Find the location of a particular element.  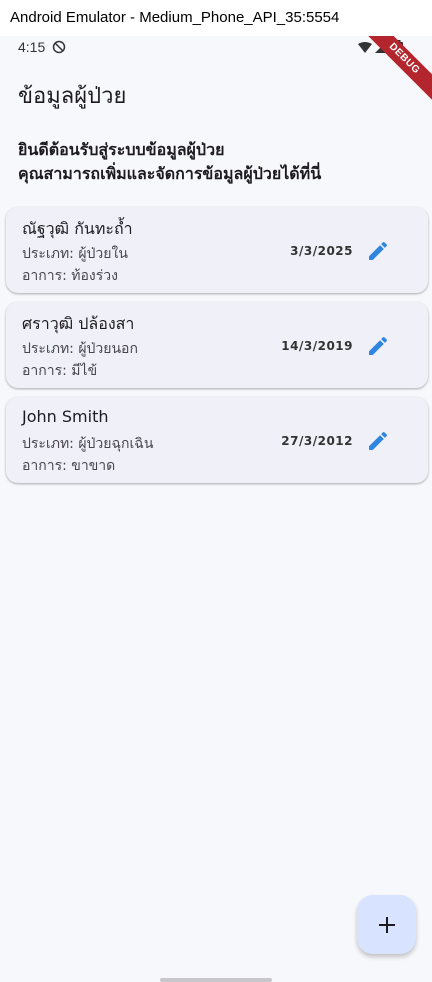

wifi-icon is located at coordinates (365, 47).